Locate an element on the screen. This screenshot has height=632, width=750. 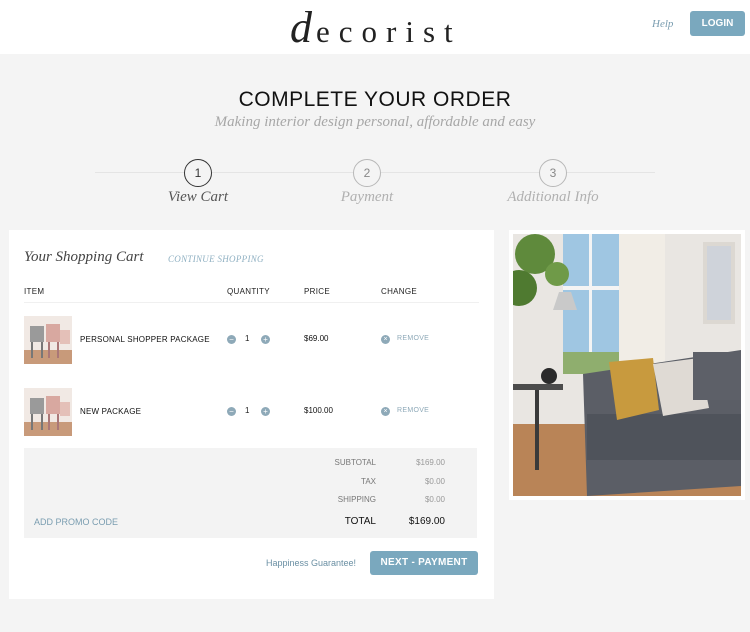
next-payment-button: NEXT - PAYMENT is located at coordinates (424, 563).